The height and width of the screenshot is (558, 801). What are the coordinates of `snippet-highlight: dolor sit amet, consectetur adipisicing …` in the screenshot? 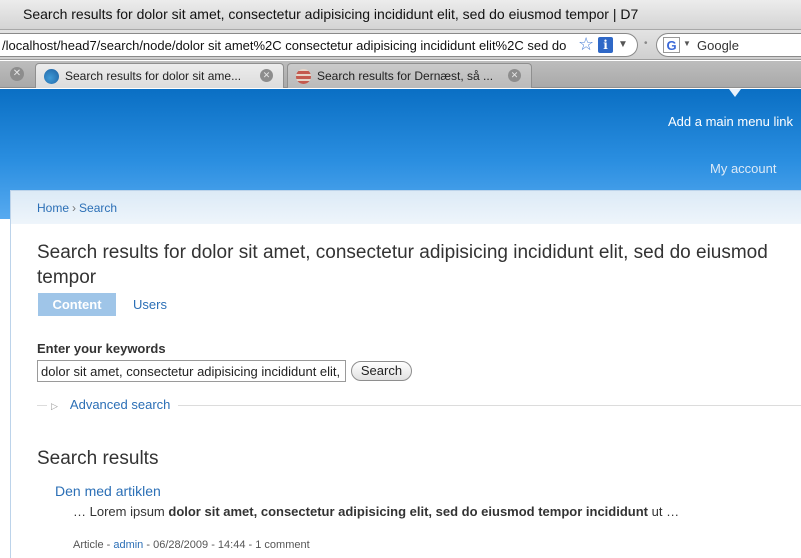 It's located at (408, 511).